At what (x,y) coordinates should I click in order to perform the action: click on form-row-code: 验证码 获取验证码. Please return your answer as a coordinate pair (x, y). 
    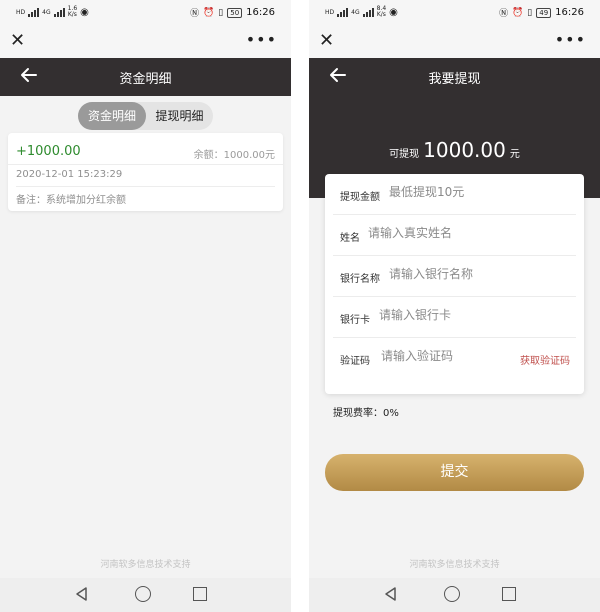
    Looking at the image, I should click on (454, 358).